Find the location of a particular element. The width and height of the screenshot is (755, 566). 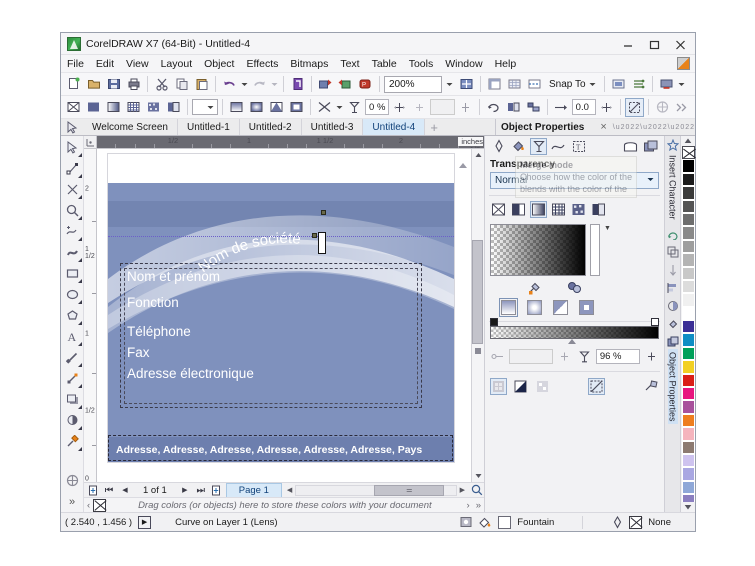

menu-text: Text is located at coordinates (349, 64).